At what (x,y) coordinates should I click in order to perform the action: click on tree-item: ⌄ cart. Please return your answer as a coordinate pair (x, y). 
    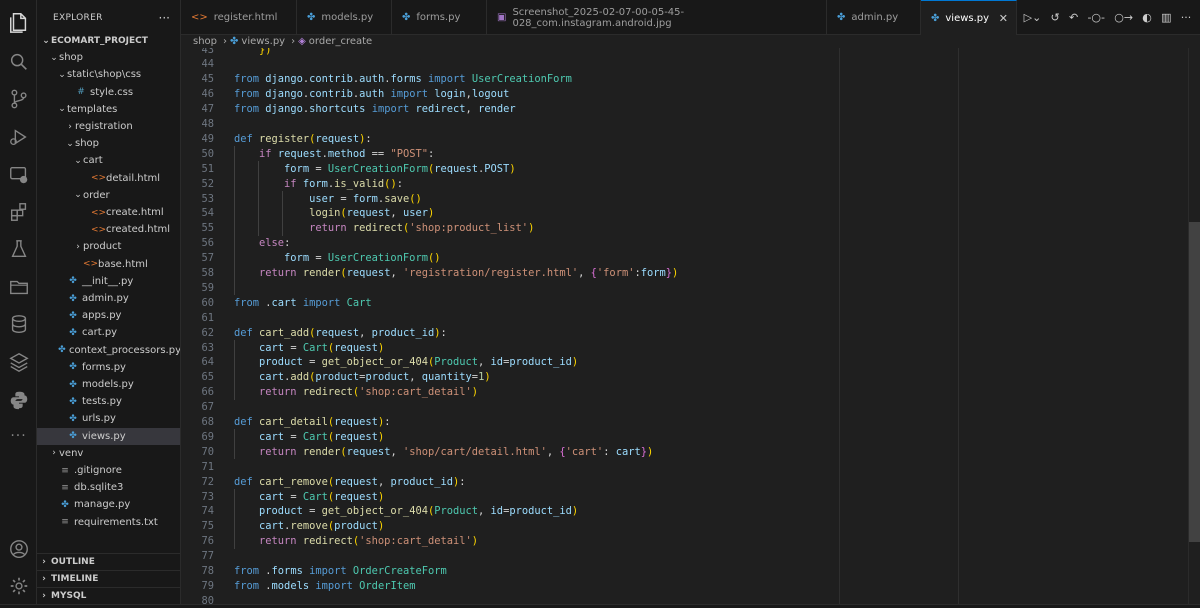
    Looking at the image, I should click on (108, 160).